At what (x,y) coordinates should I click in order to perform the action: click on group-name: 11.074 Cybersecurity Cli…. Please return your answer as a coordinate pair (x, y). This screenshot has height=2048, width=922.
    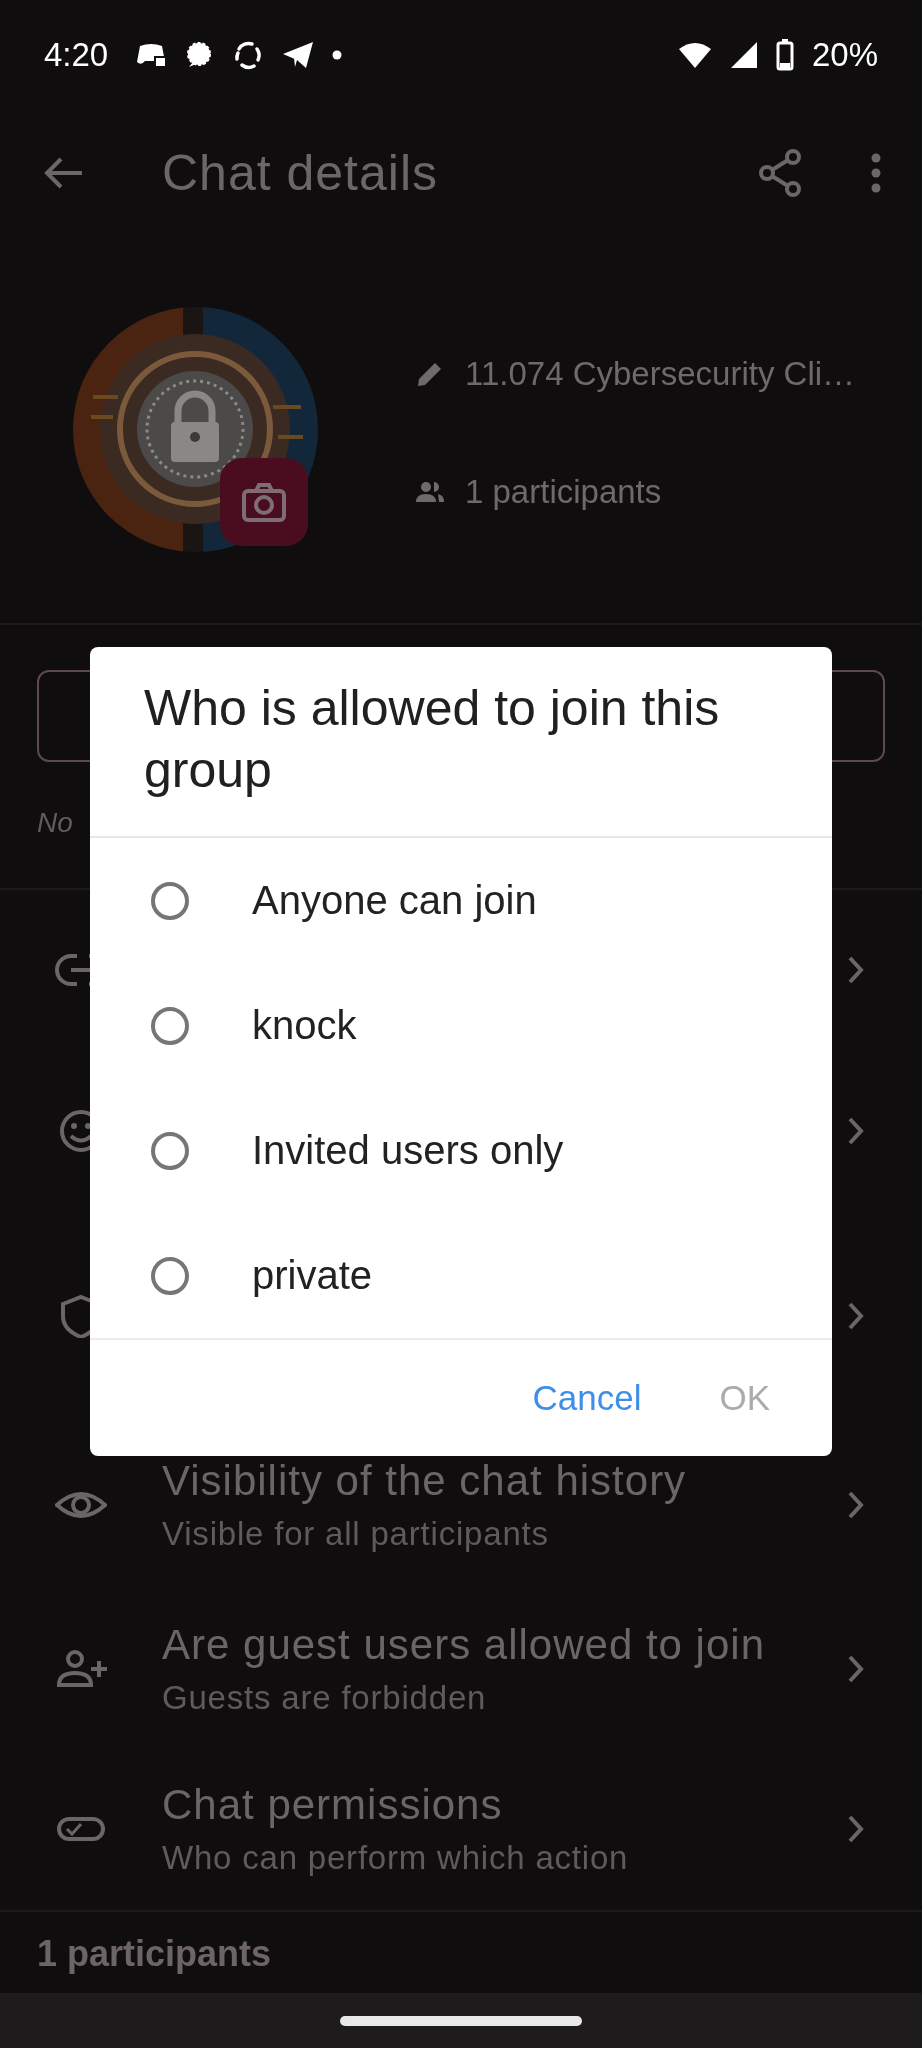
    Looking at the image, I should click on (660, 374).